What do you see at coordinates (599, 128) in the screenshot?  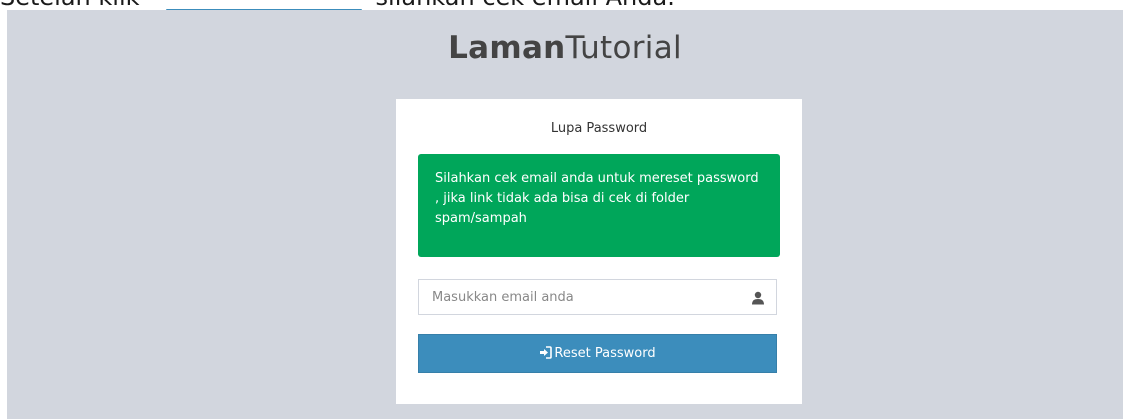 I see `box-title: Lupa Password` at bounding box center [599, 128].